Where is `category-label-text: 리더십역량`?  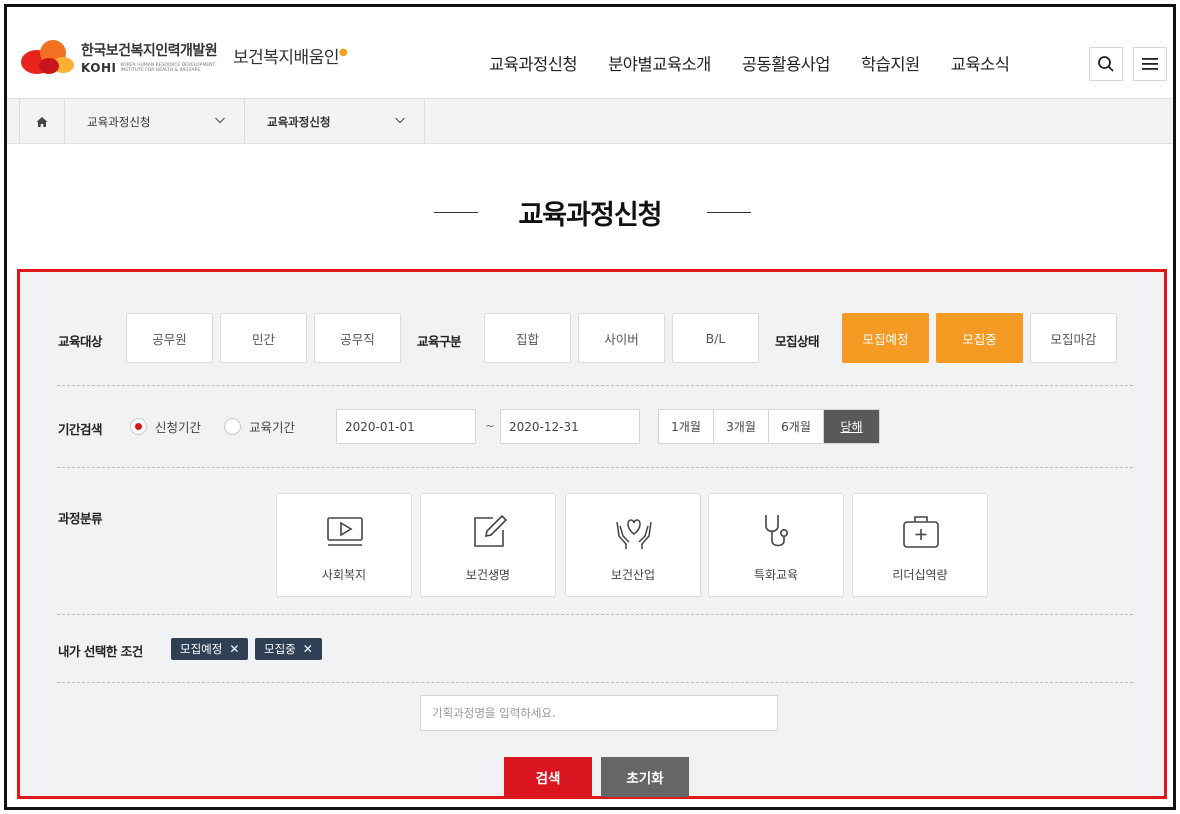
category-label-text: 리더십역량 is located at coordinates (920, 575).